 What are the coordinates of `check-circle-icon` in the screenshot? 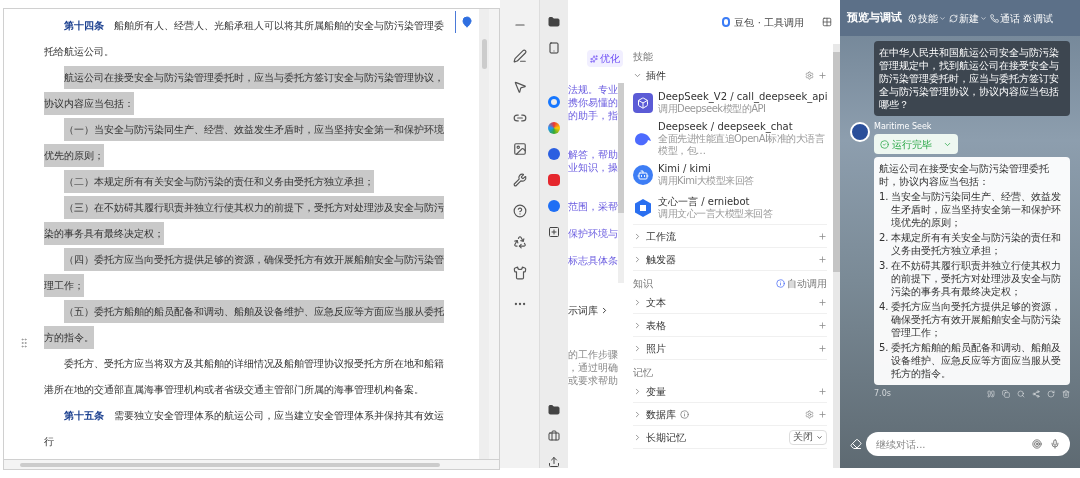 It's located at (884, 144).